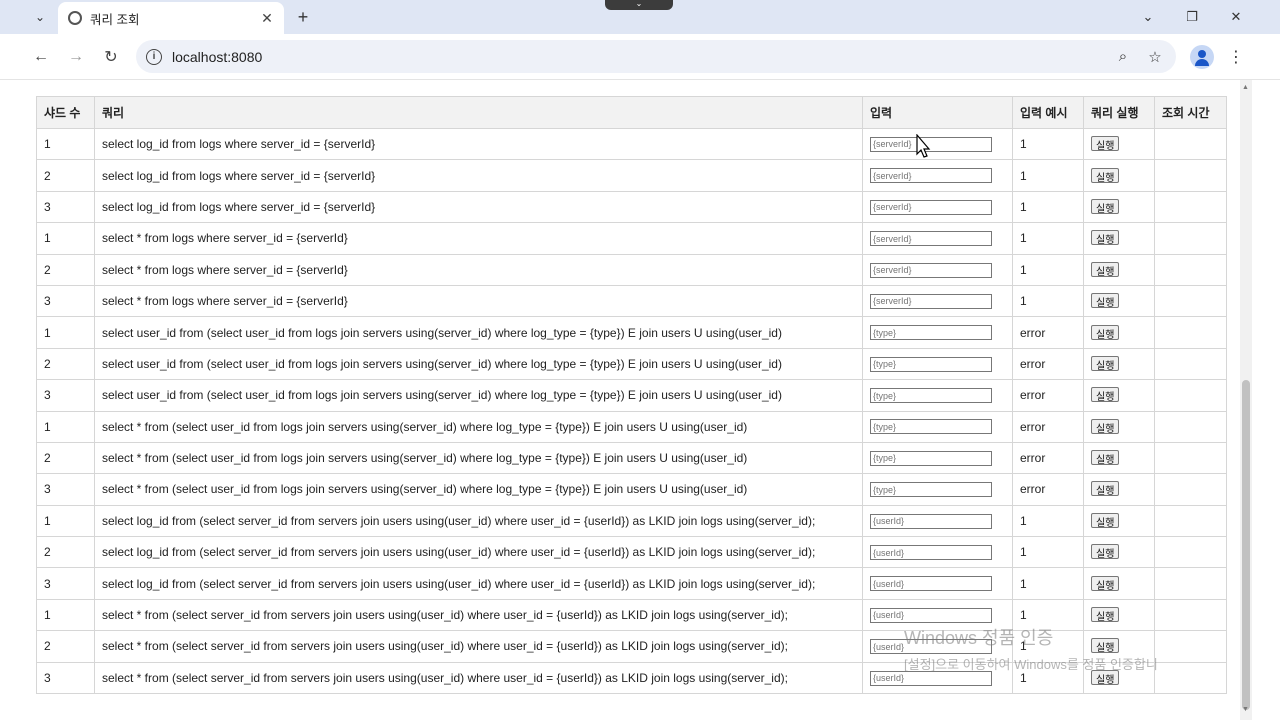 The image size is (1280, 720). I want to click on scroll-up-icon: ▲, so click(1245, 87).